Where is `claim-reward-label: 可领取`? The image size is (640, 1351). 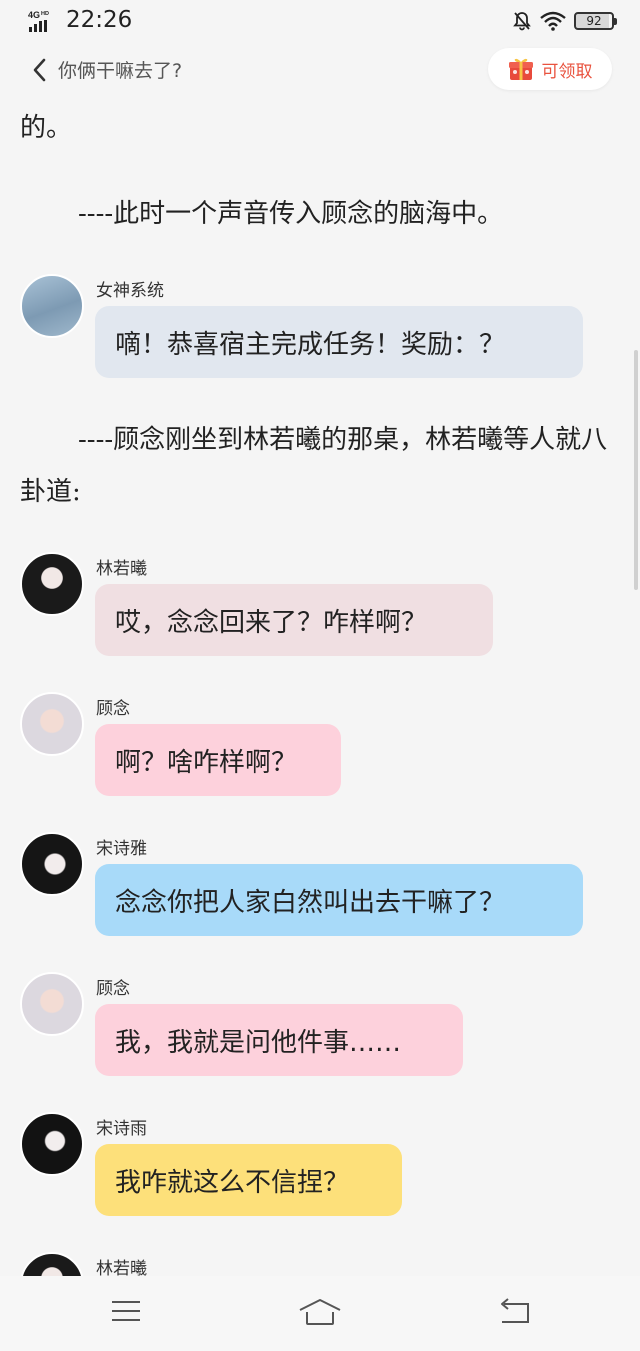
claim-reward-label: 可领取 is located at coordinates (567, 71).